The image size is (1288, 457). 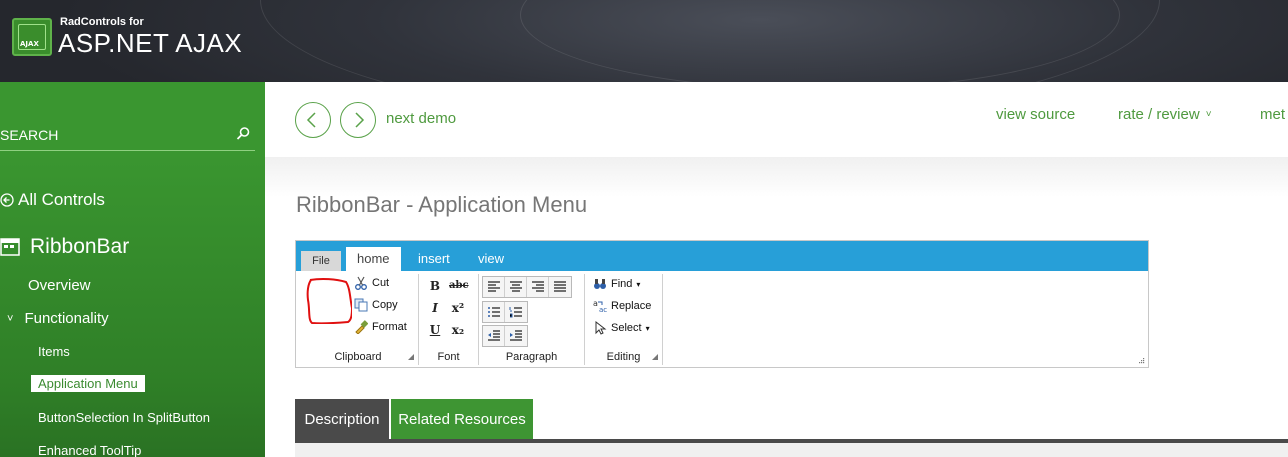 What do you see at coordinates (66, 318) in the screenshot?
I see `sidebar-item-label: Functionality` at bounding box center [66, 318].